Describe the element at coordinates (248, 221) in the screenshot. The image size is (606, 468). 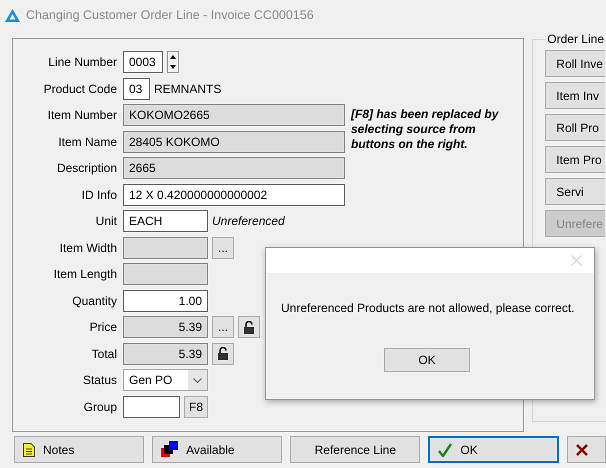
I see `unit-note: Unreferenced` at that location.